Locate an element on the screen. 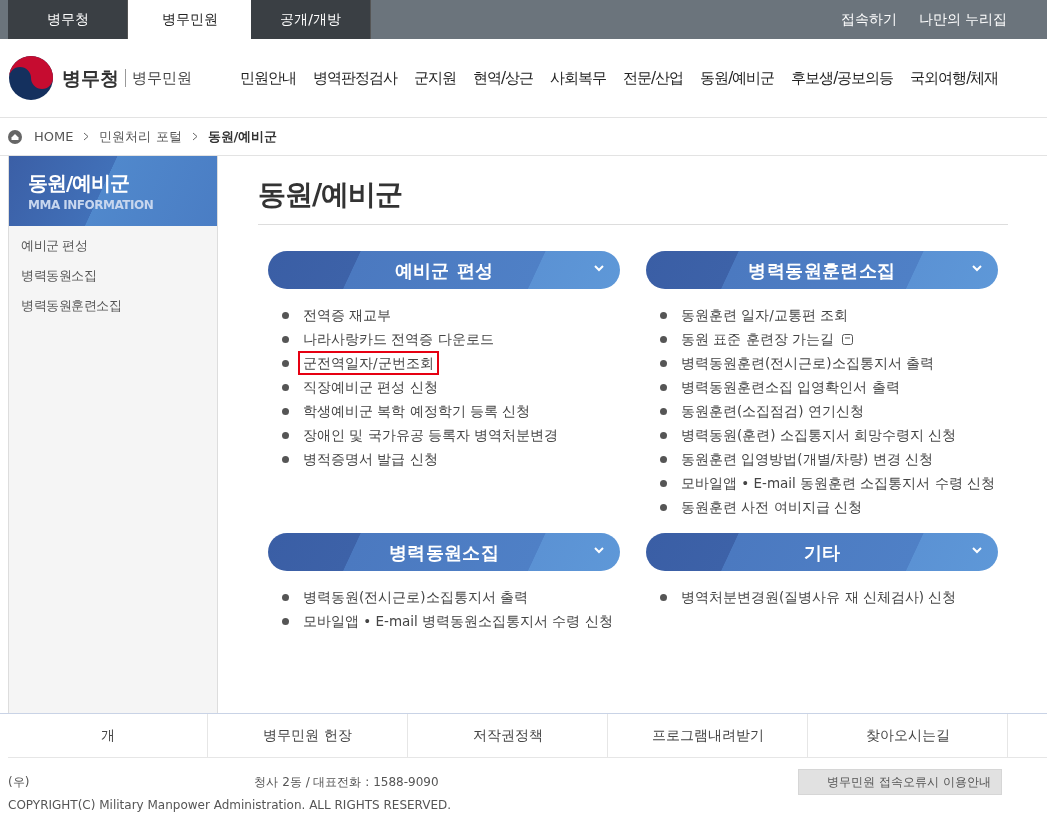 The height and width of the screenshot is (840, 1047). top-tab: 공개/개방 is located at coordinates (311, 19).